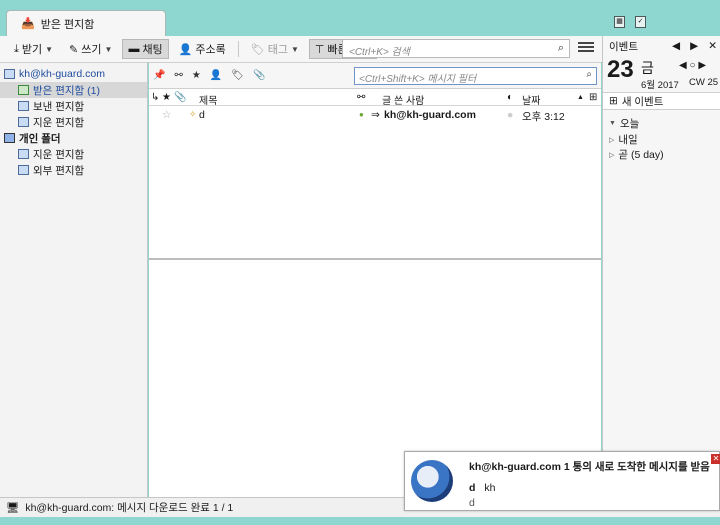  What do you see at coordinates (589, 467) in the screenshot?
I see `notification-title: kh@kh-guard.com 1 통의 새로 도착한 메시지를 받음` at bounding box center [589, 467].